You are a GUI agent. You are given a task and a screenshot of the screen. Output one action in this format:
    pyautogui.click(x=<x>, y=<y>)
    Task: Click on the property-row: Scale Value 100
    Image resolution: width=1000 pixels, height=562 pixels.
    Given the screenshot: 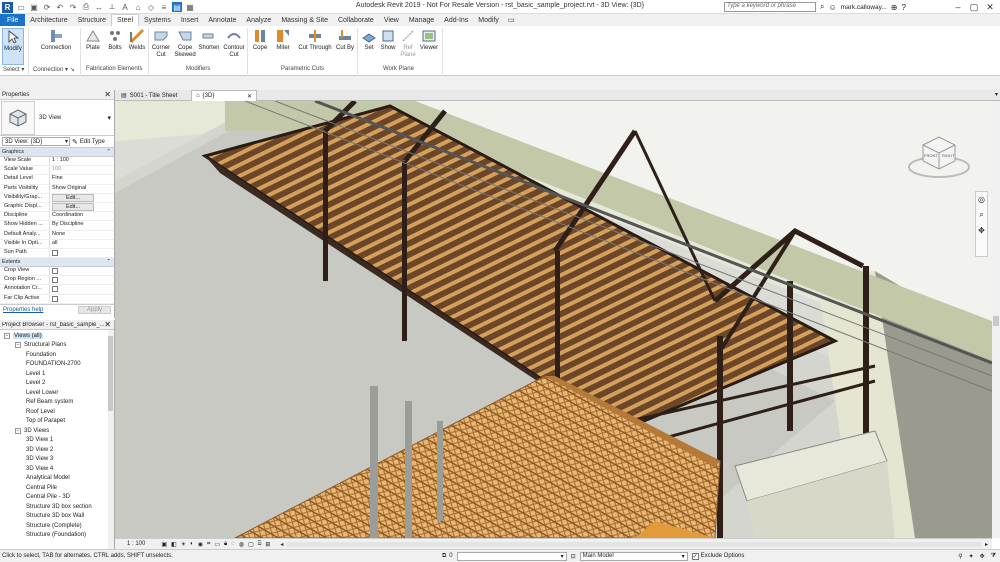 What is the action you would take?
    pyautogui.click(x=57, y=171)
    